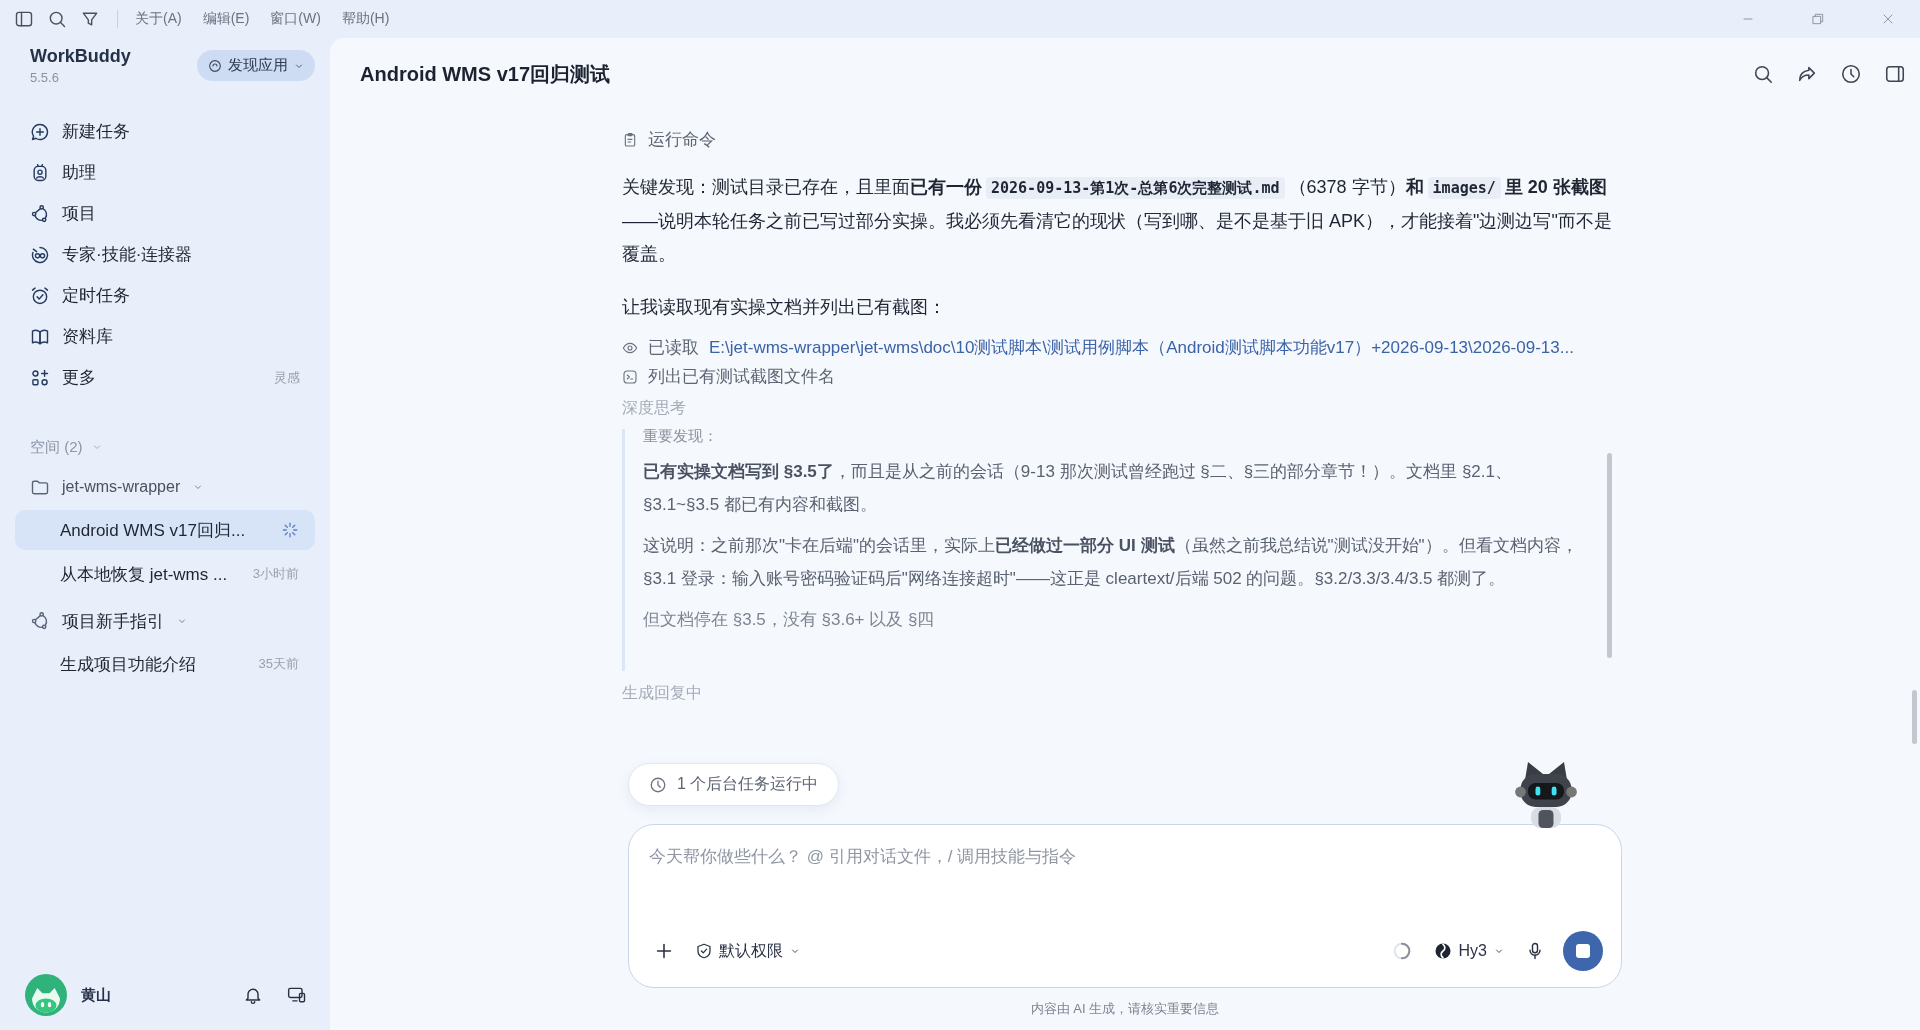 This screenshot has height=1030, width=1920. I want to click on sidebar-item: 资料库, so click(165, 336).